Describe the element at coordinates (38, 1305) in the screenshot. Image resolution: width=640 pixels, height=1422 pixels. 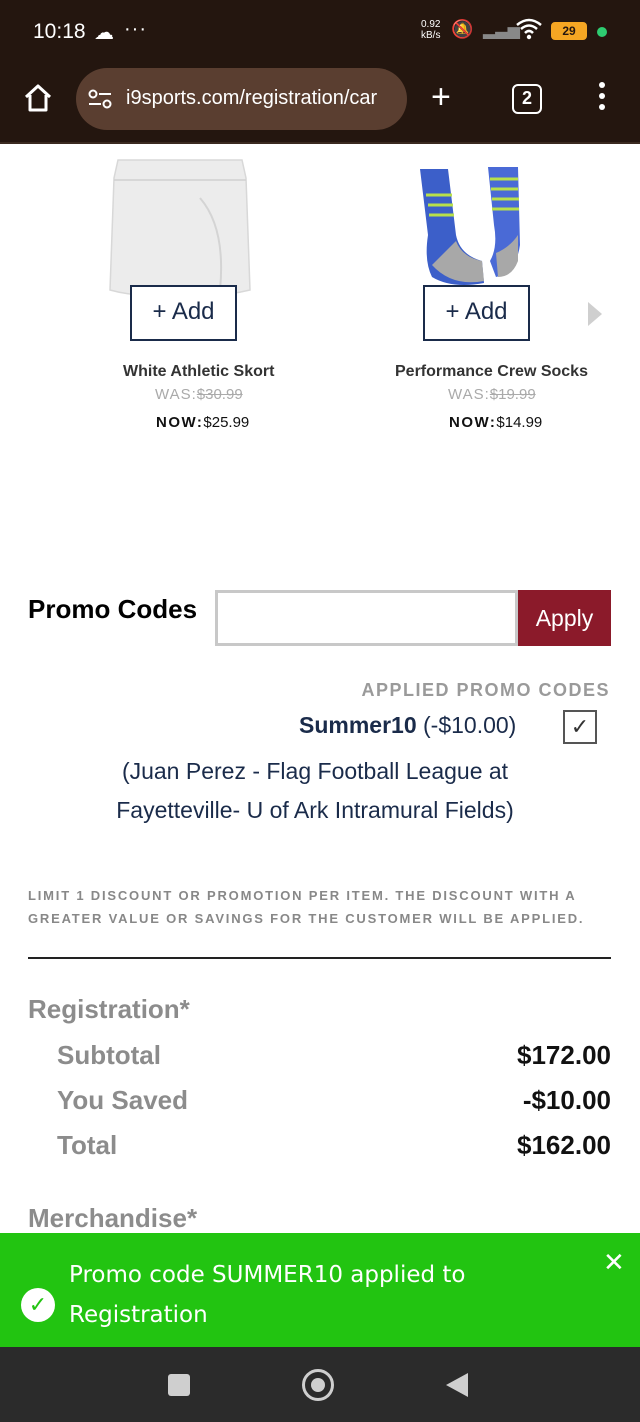
I see `check-circle-icon: ✓` at that location.